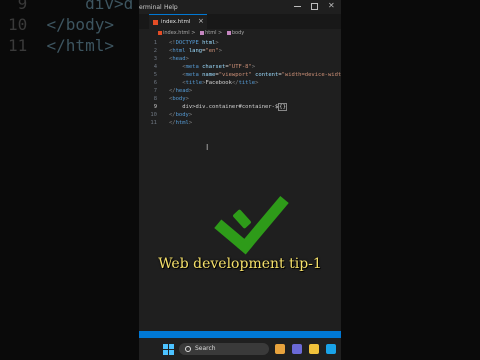 The width and height of the screenshot is (480, 360). What do you see at coordinates (179, 99) in the screenshot?
I see `code-text: <body>` at bounding box center [179, 99].